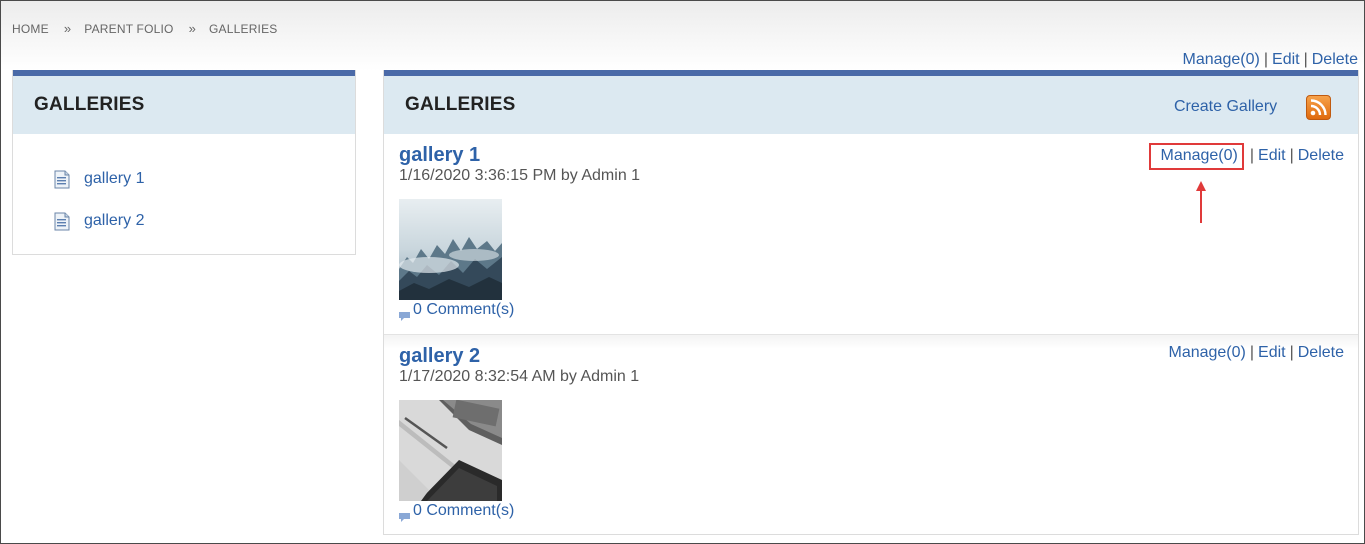 The image size is (1365, 544). What do you see at coordinates (204, 221) in the screenshot?
I see `gallery-list-item: gallery 2` at bounding box center [204, 221].